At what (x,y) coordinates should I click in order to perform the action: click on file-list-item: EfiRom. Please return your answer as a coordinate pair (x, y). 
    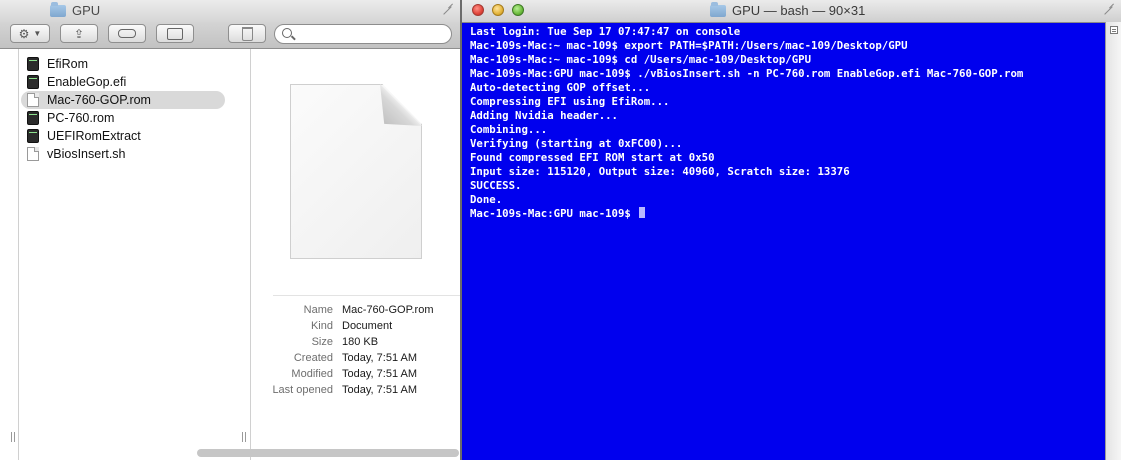
    Looking at the image, I should click on (123, 64).